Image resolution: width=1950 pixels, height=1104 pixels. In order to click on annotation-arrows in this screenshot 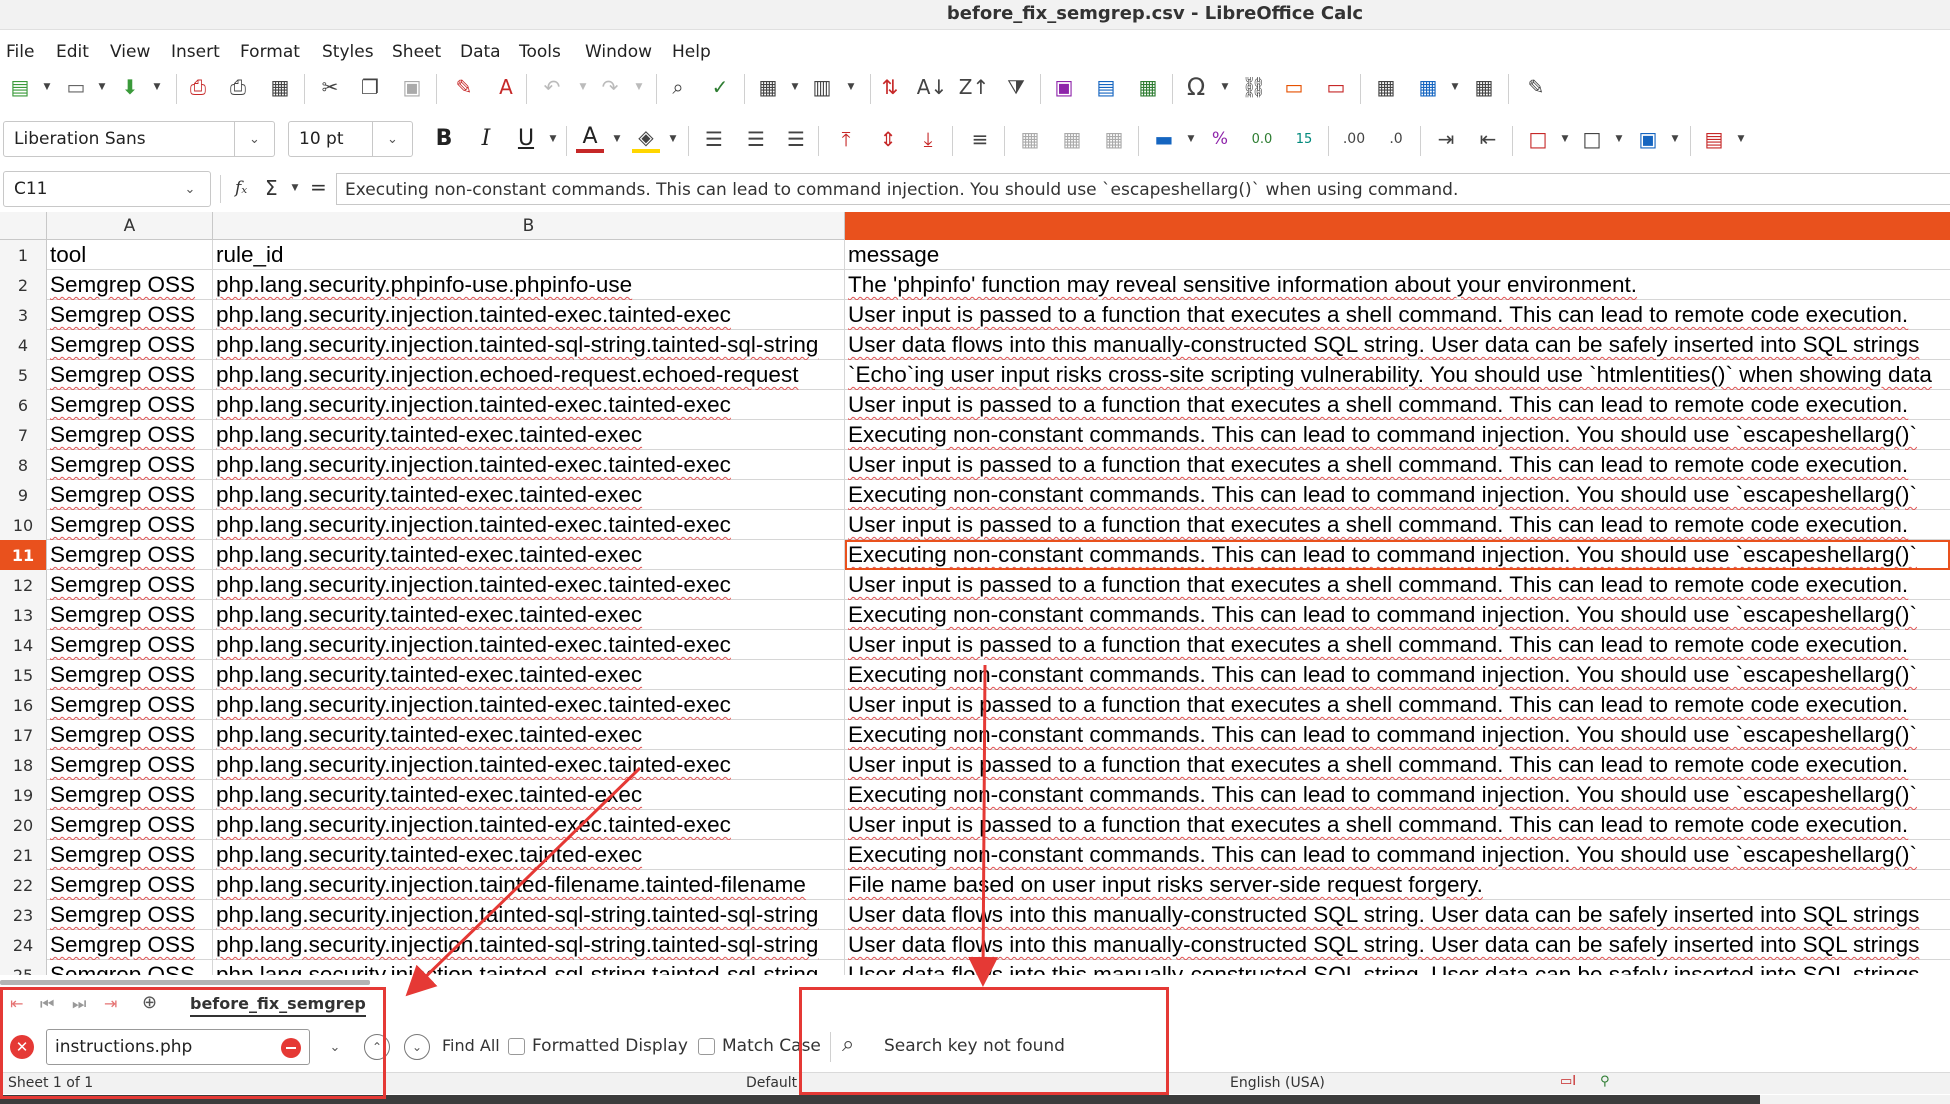, I will do `click(702, 830)`.